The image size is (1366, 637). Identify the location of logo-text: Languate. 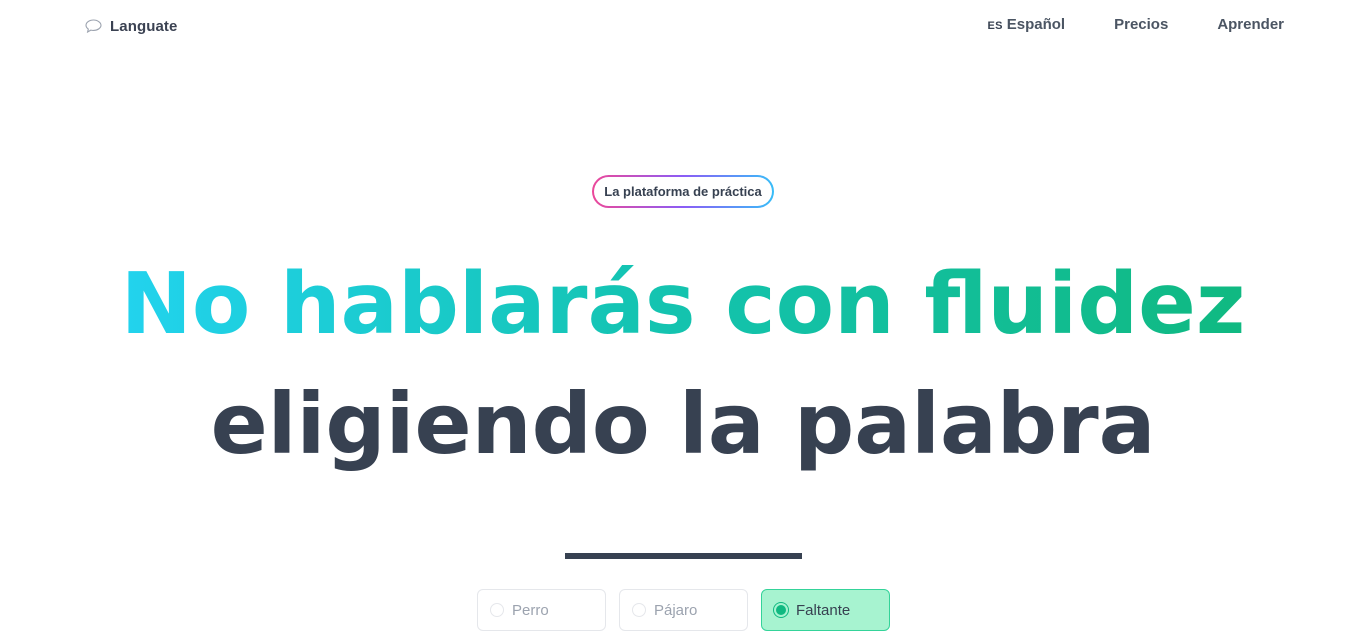
(144, 26).